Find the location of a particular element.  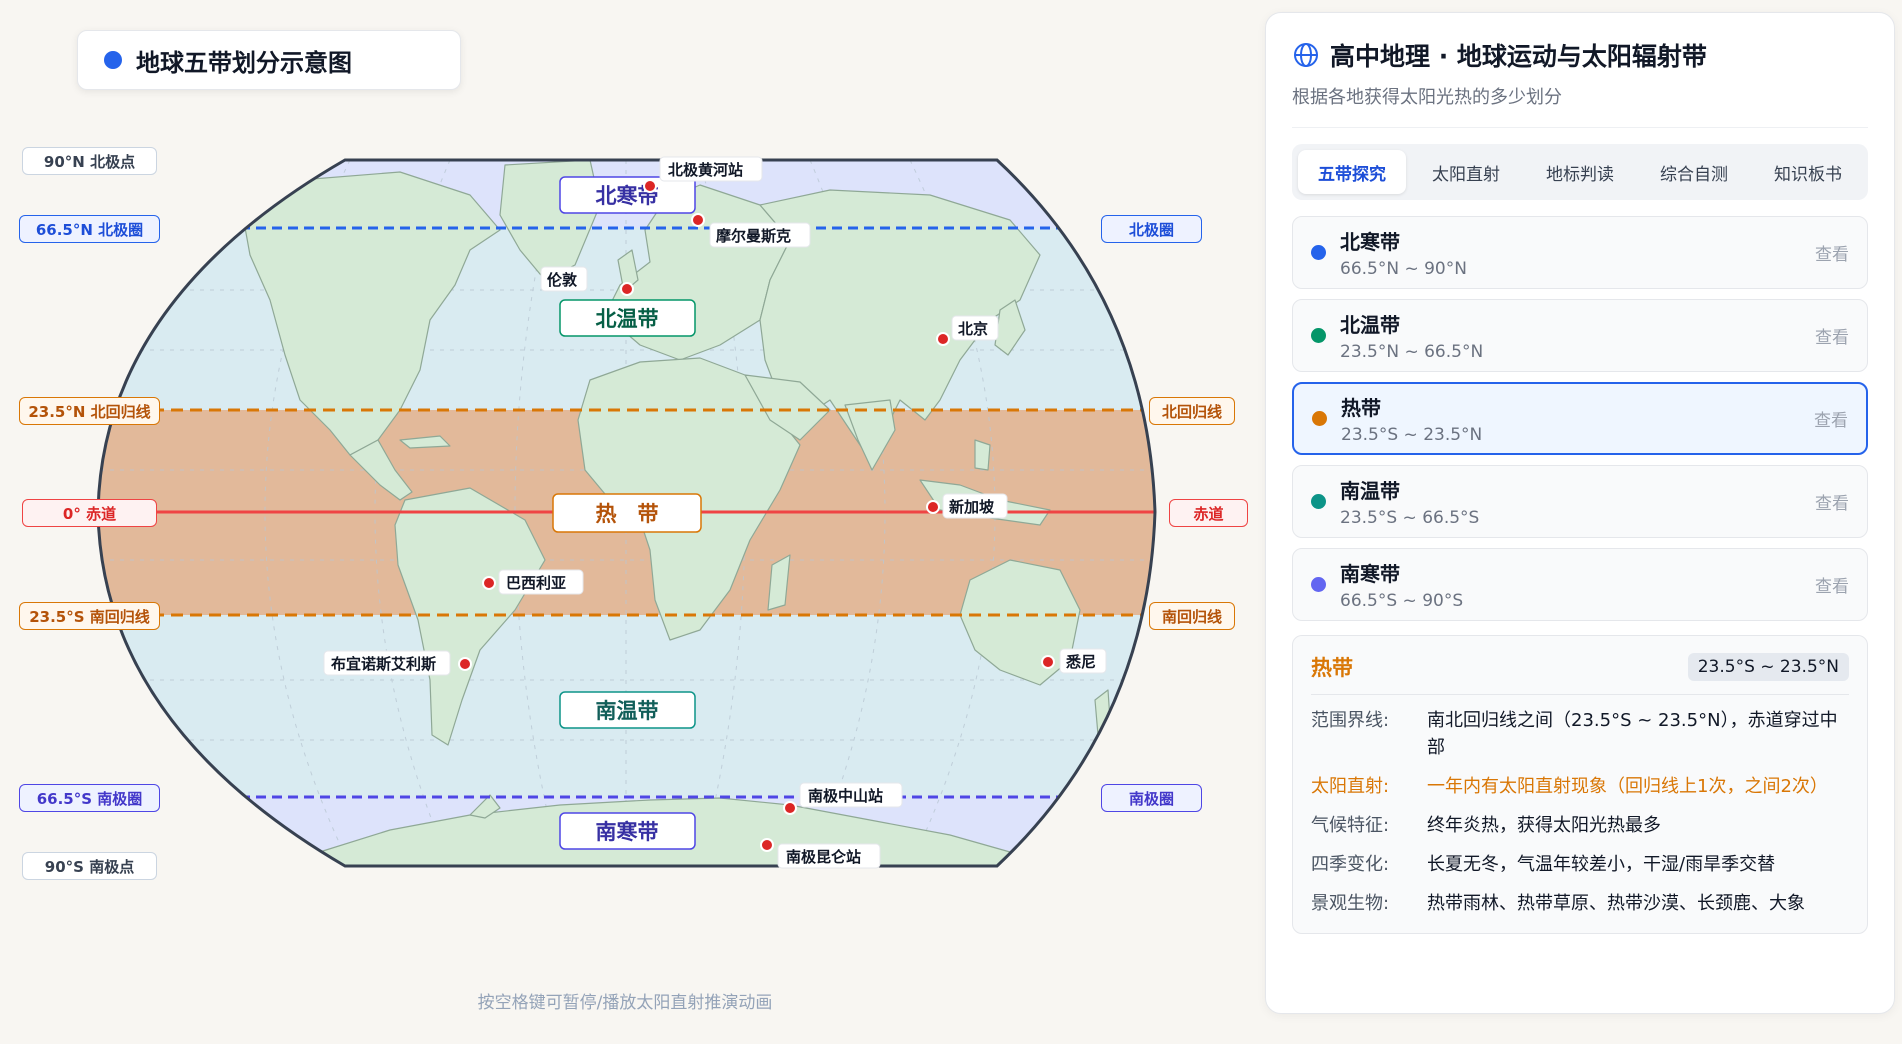

detail-label: 范围界线: is located at coordinates (1350, 720).